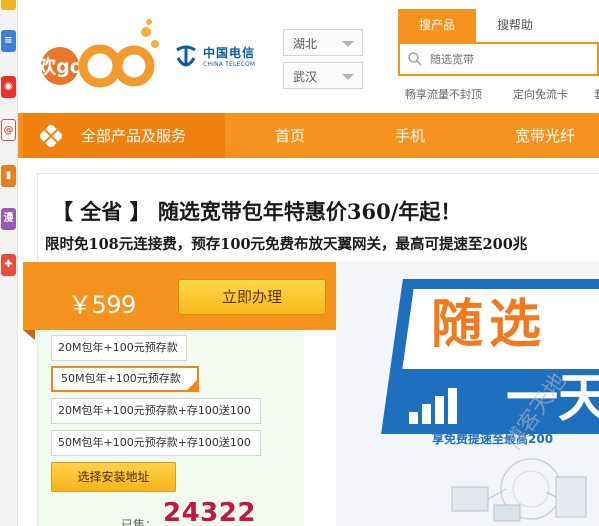  Describe the element at coordinates (8, 130) in the screenshot. I see `at-sign-icon: @` at that location.